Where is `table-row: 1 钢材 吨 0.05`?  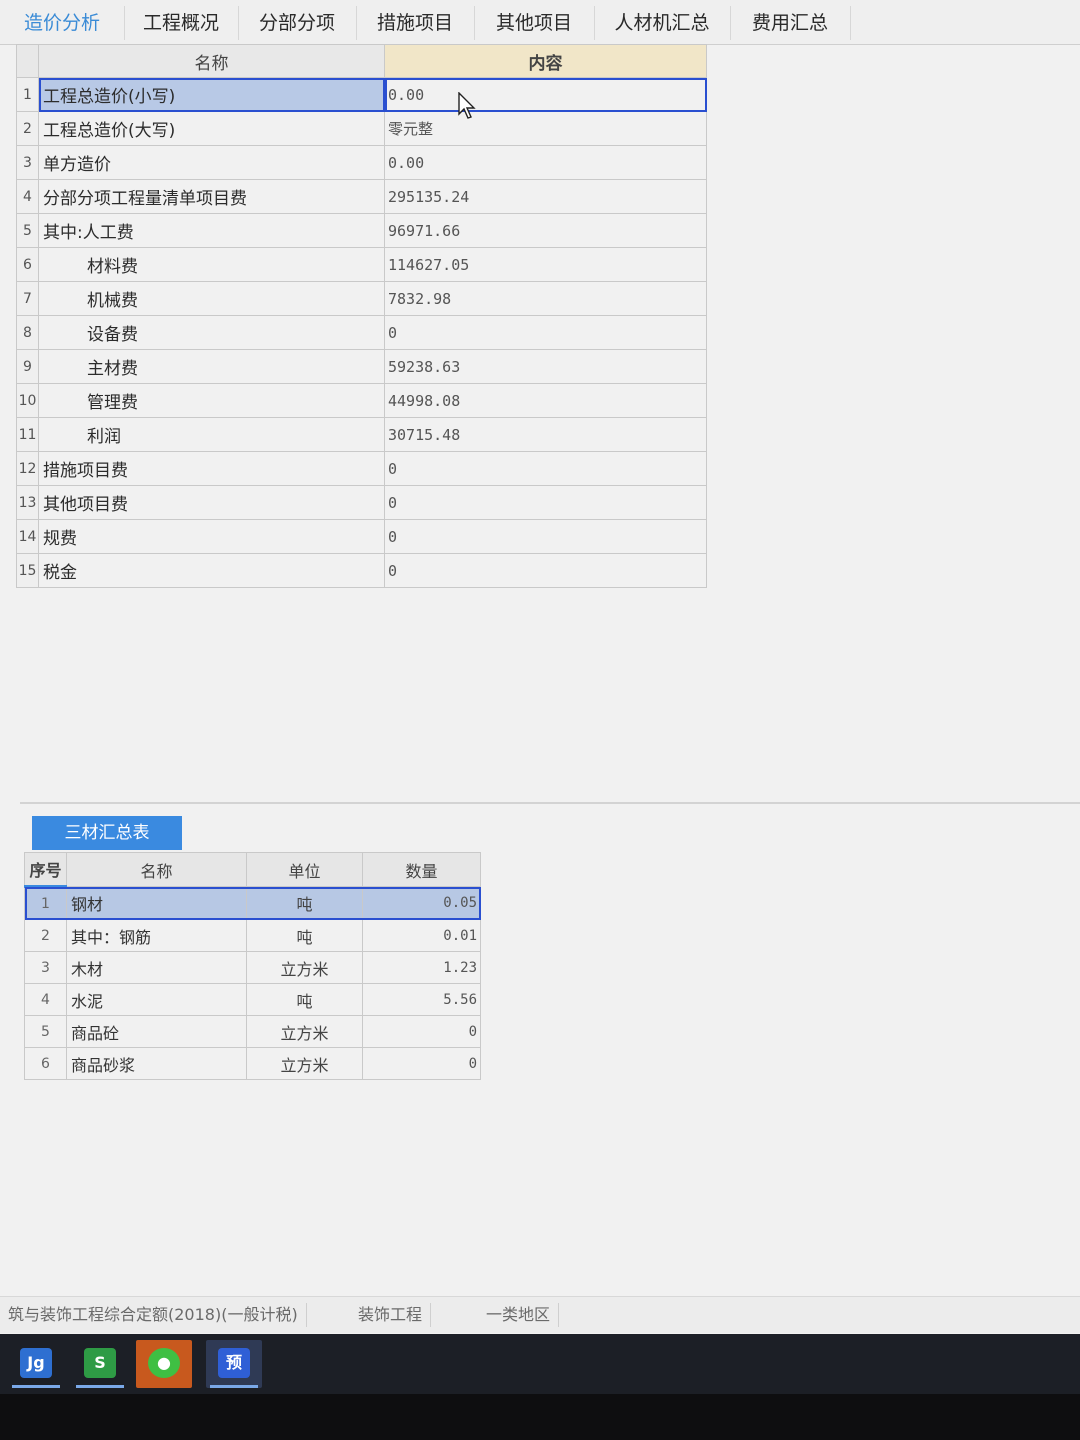 table-row: 1 钢材 吨 0.05 is located at coordinates (252, 903).